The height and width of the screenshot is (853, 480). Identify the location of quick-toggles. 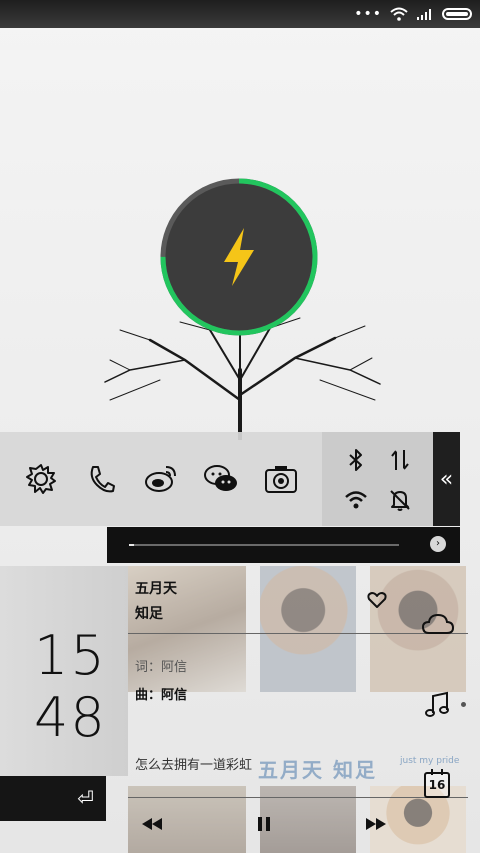
(378, 479).